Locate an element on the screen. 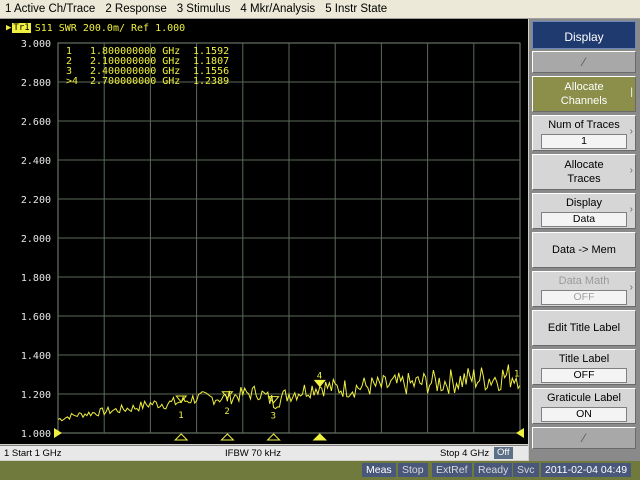 Image resolution: width=640 pixels, height=480 pixels. data-math-value: OFF is located at coordinates (584, 297).